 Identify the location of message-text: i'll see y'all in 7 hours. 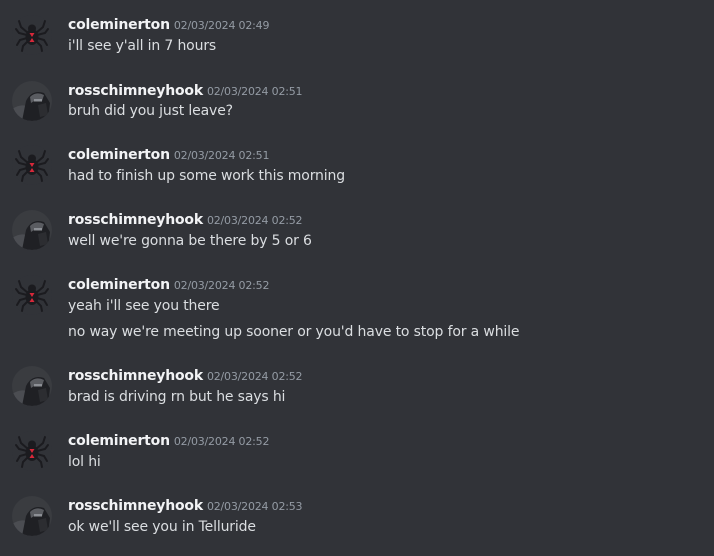
(142, 46).